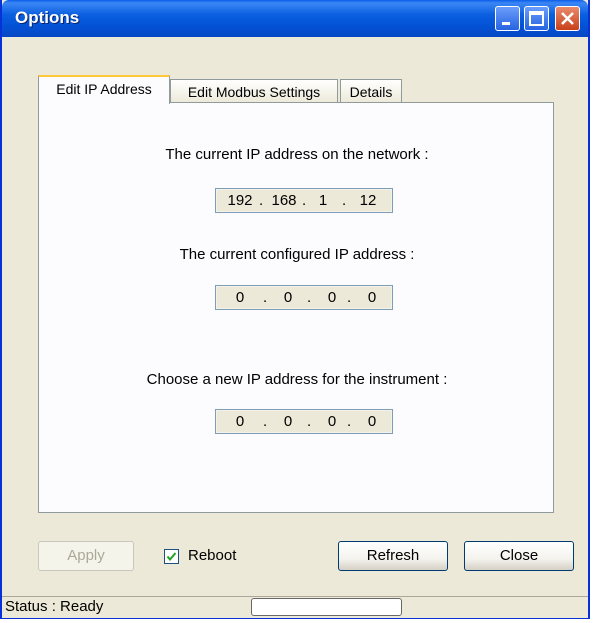 The width and height of the screenshot is (598, 623). I want to click on close-icon, so click(567, 18).